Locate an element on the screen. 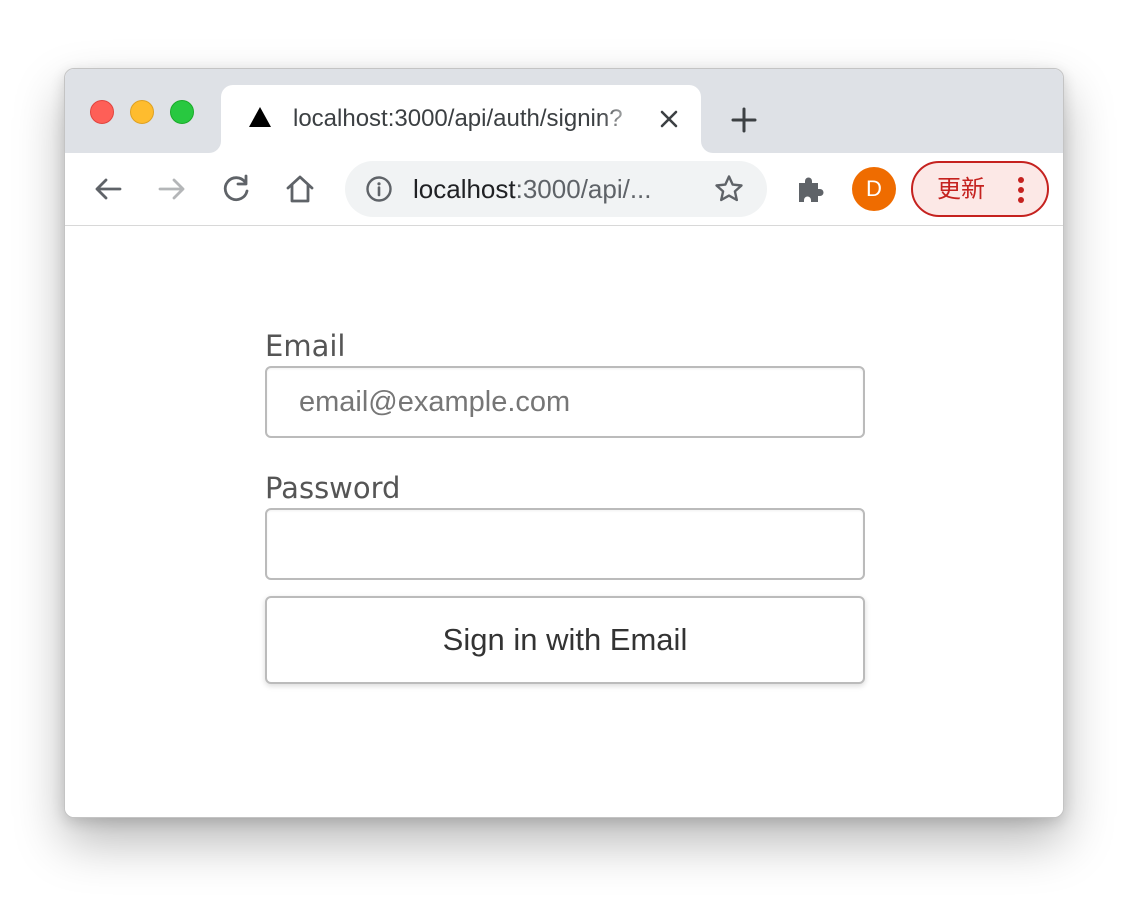 This screenshot has width=1136, height=900. back-arrow-icon is located at coordinates (108, 189).